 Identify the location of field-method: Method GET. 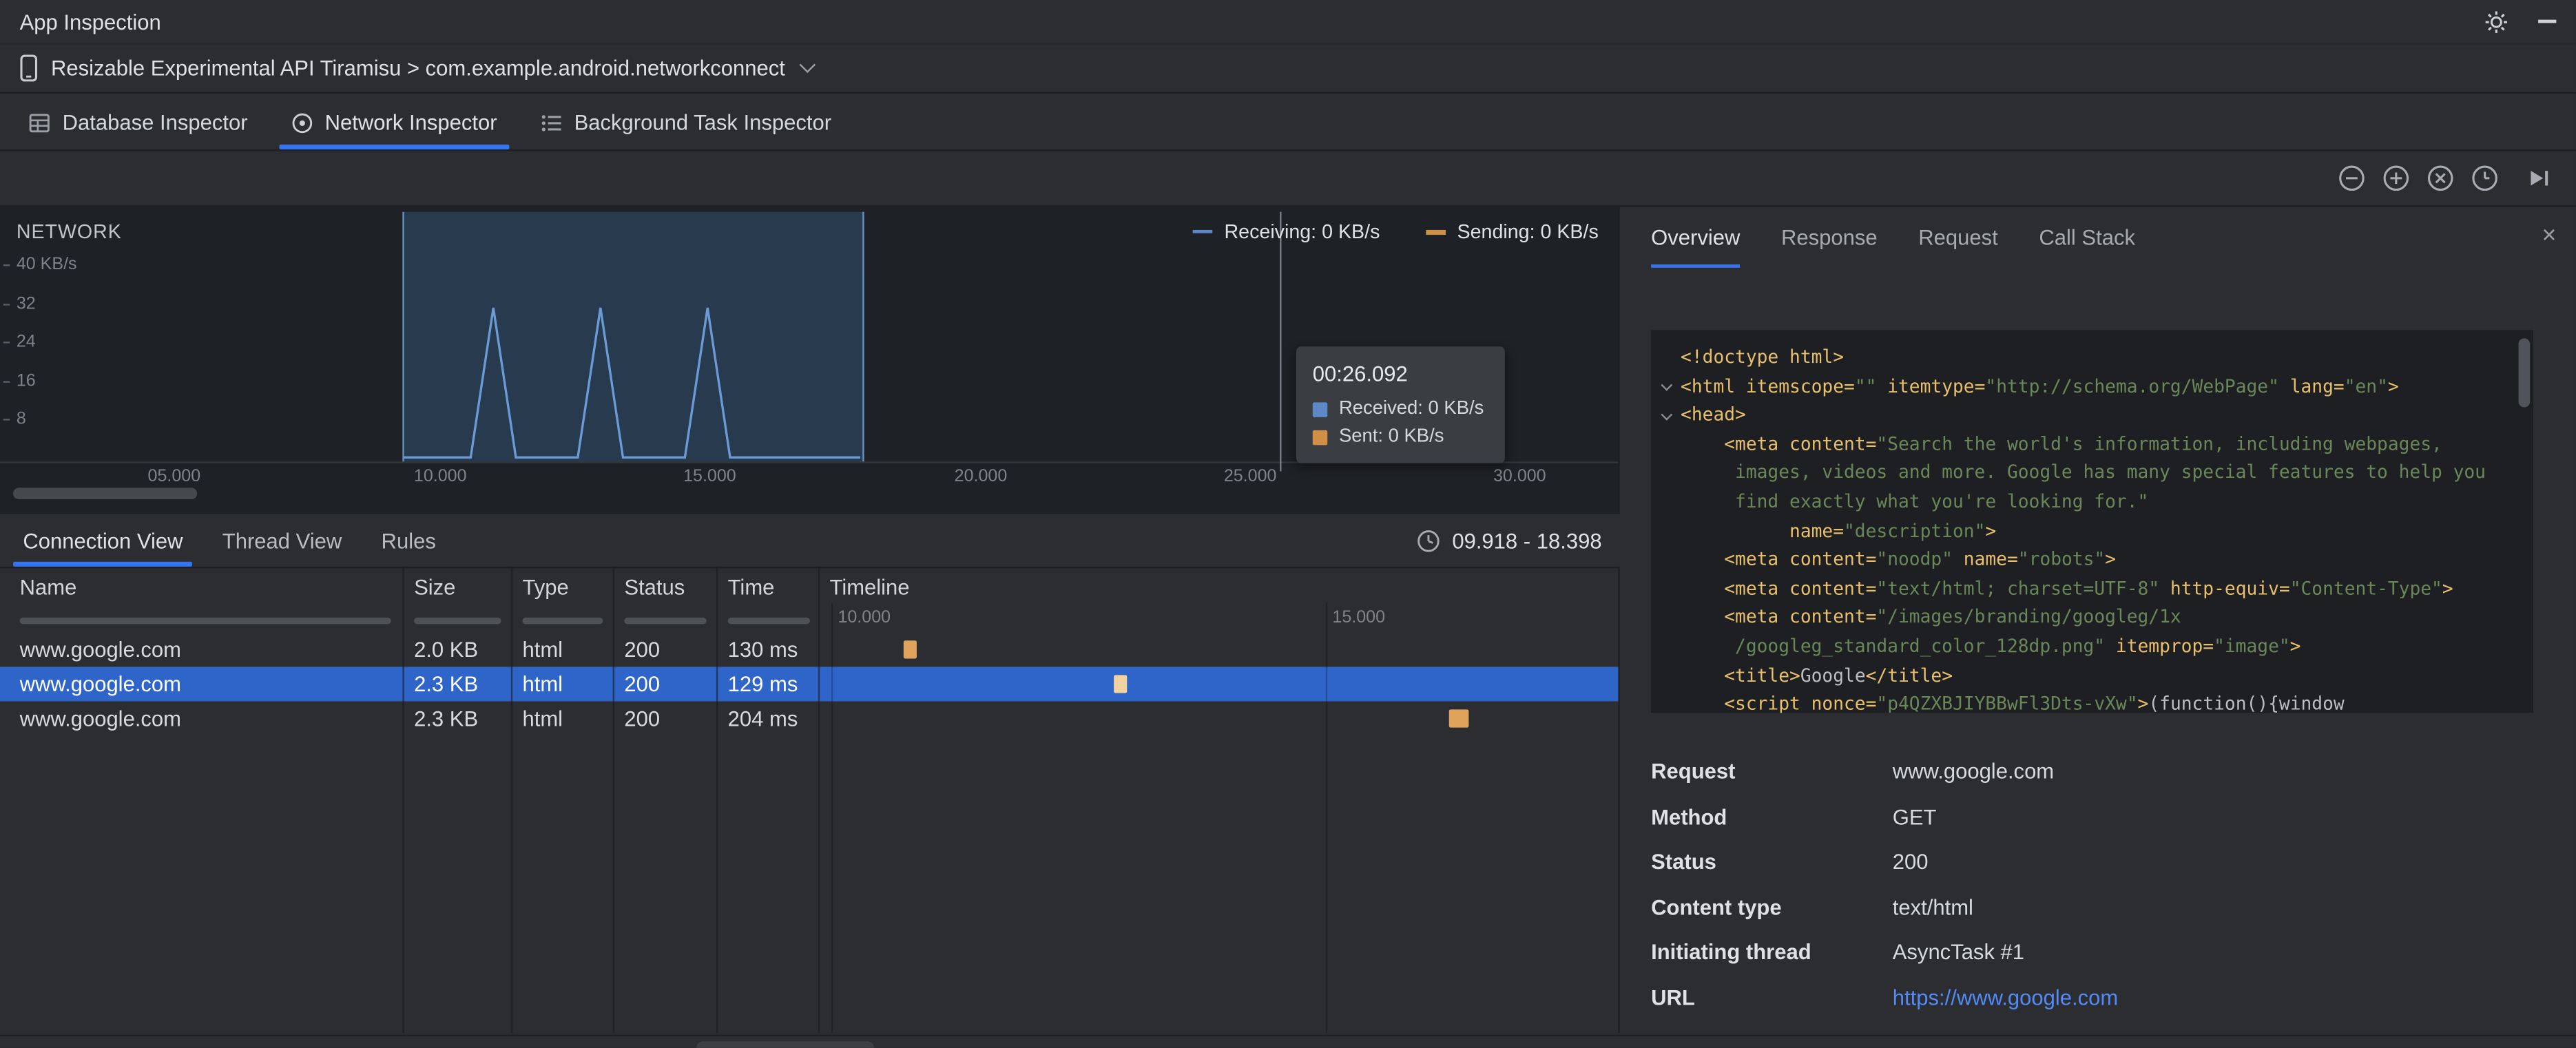
(1794, 817).